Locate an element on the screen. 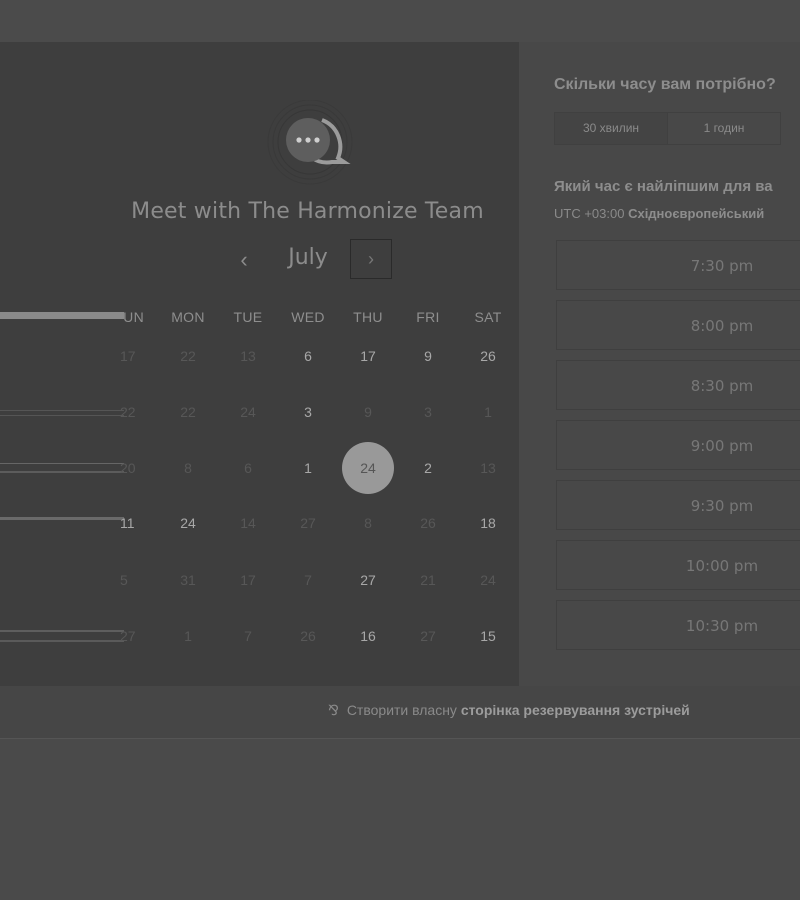 The height and width of the screenshot is (900, 800). calendar-day: 2 is located at coordinates (428, 468).